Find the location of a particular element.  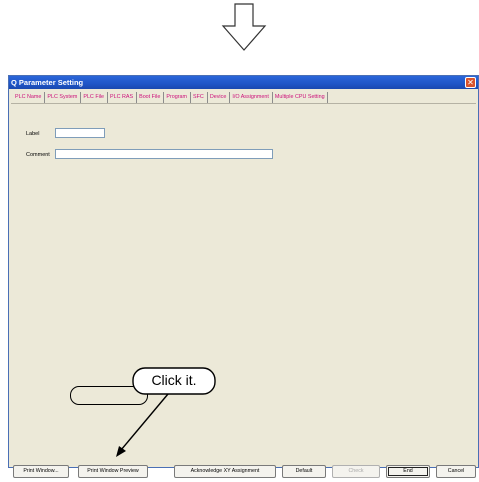

tab-boot-file: Boot File is located at coordinates (149, 97).